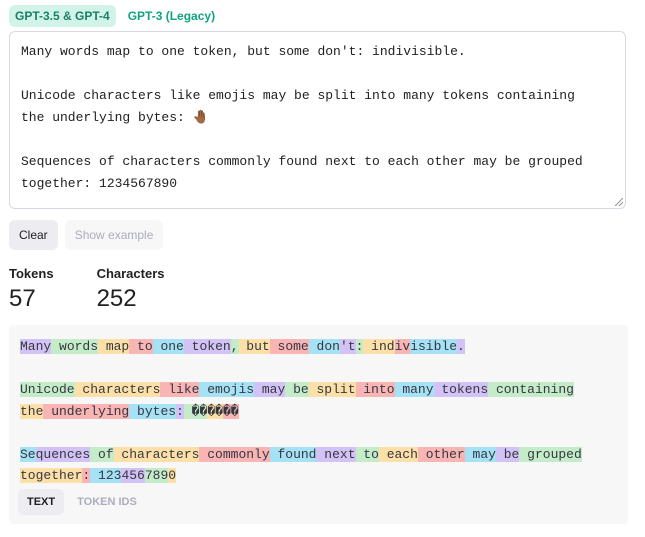 The width and height of the screenshot is (645, 537). Describe the element at coordinates (47, 389) in the screenshot. I see `token: Unicode` at that location.